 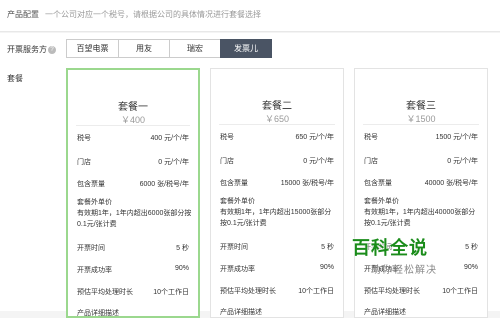 I want to click on watermark-subtitle: 助你轻松解决, so click(x=404, y=270).